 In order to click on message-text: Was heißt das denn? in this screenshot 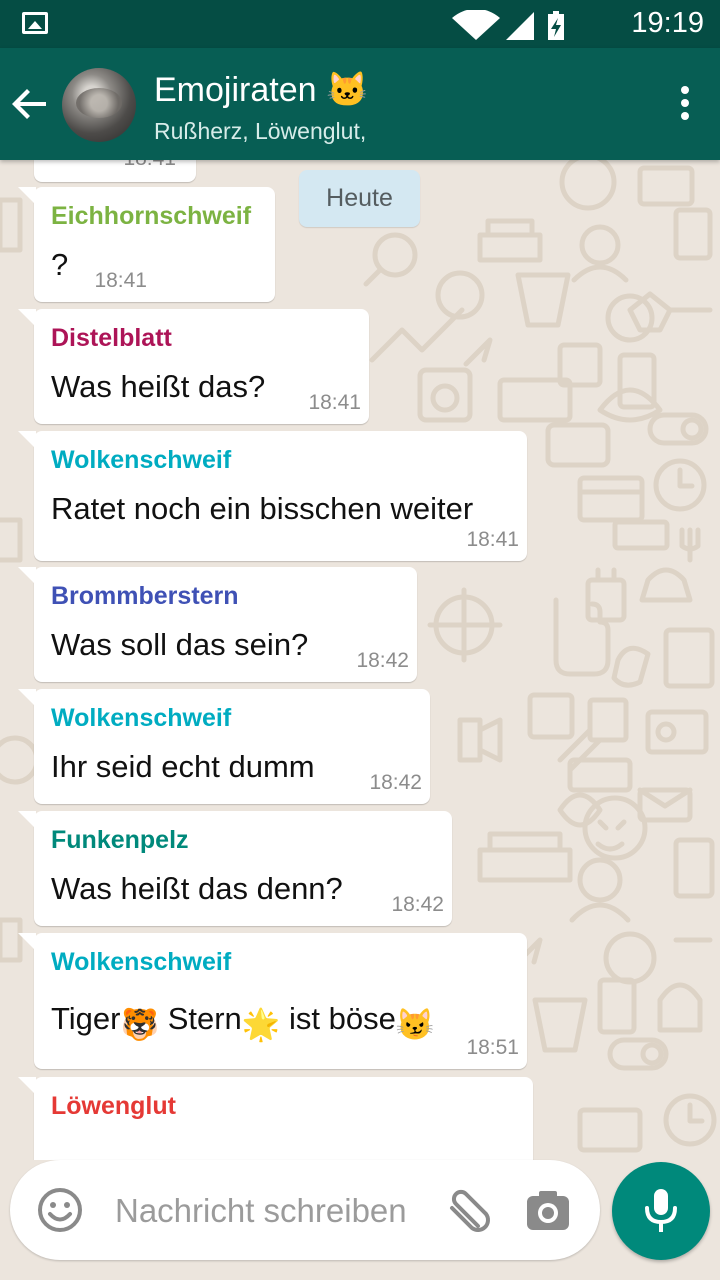, I will do `click(197, 888)`.